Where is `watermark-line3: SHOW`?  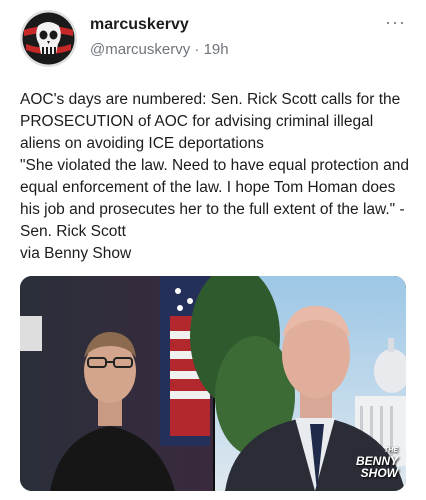
watermark-line3: SHOW is located at coordinates (379, 473).